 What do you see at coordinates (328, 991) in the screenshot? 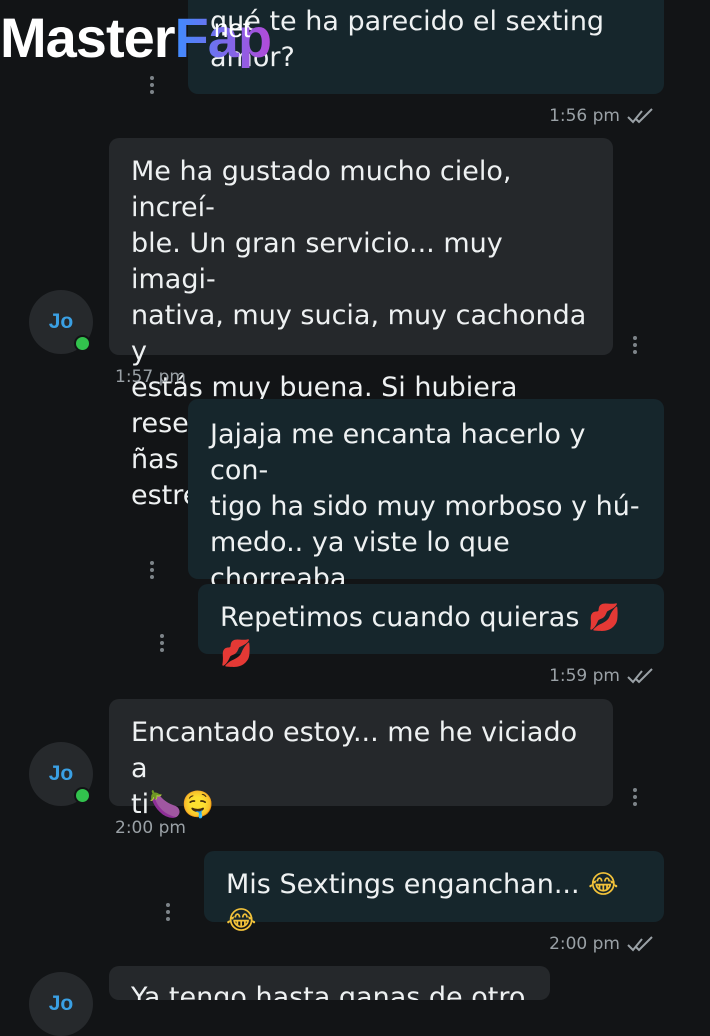
I see `message-text: Ya tengo hasta ganas de otro` at bounding box center [328, 991].